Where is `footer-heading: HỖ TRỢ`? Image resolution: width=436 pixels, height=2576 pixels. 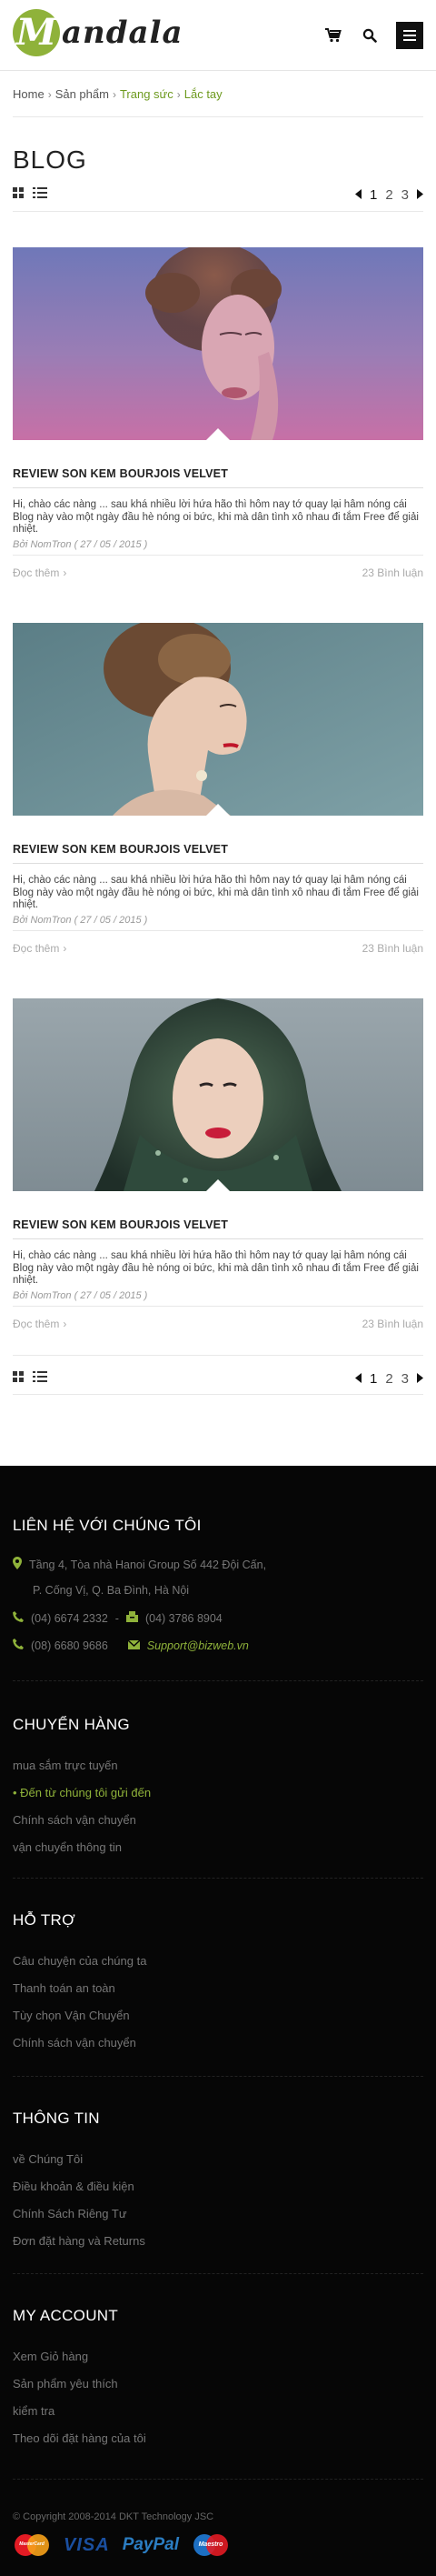
footer-heading: HỖ TRỢ is located at coordinates (44, 1920).